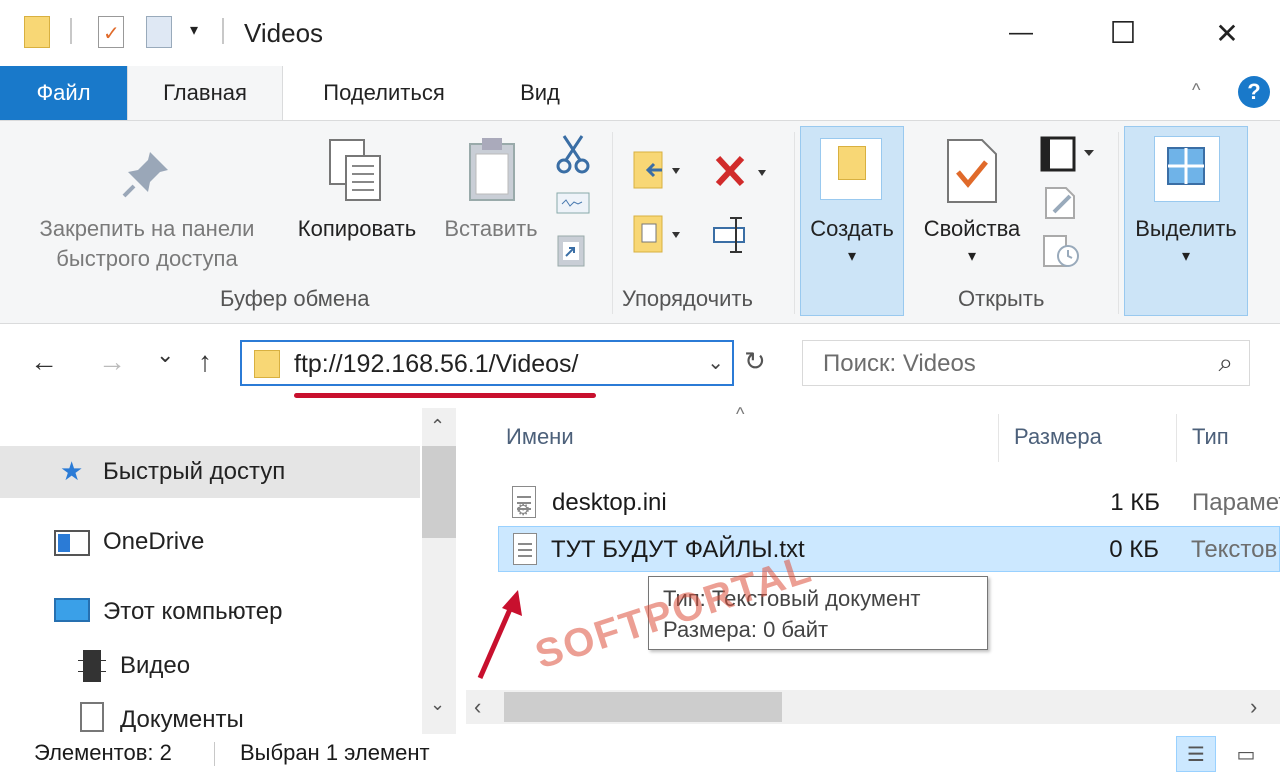  What do you see at coordinates (573, 205) in the screenshot?
I see `copy-path-icon` at bounding box center [573, 205].